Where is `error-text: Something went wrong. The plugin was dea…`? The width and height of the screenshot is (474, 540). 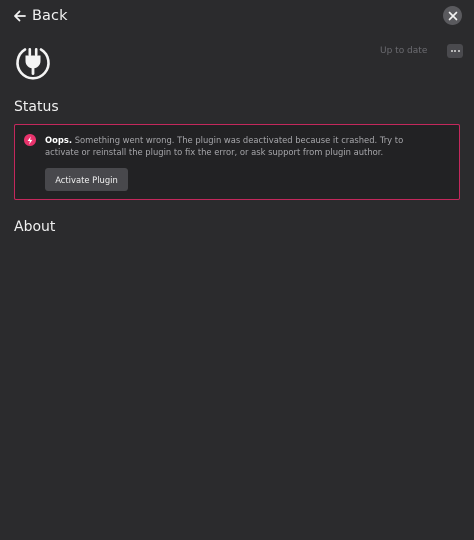
error-text: Something went wrong. The plugin was dea… is located at coordinates (224, 146).